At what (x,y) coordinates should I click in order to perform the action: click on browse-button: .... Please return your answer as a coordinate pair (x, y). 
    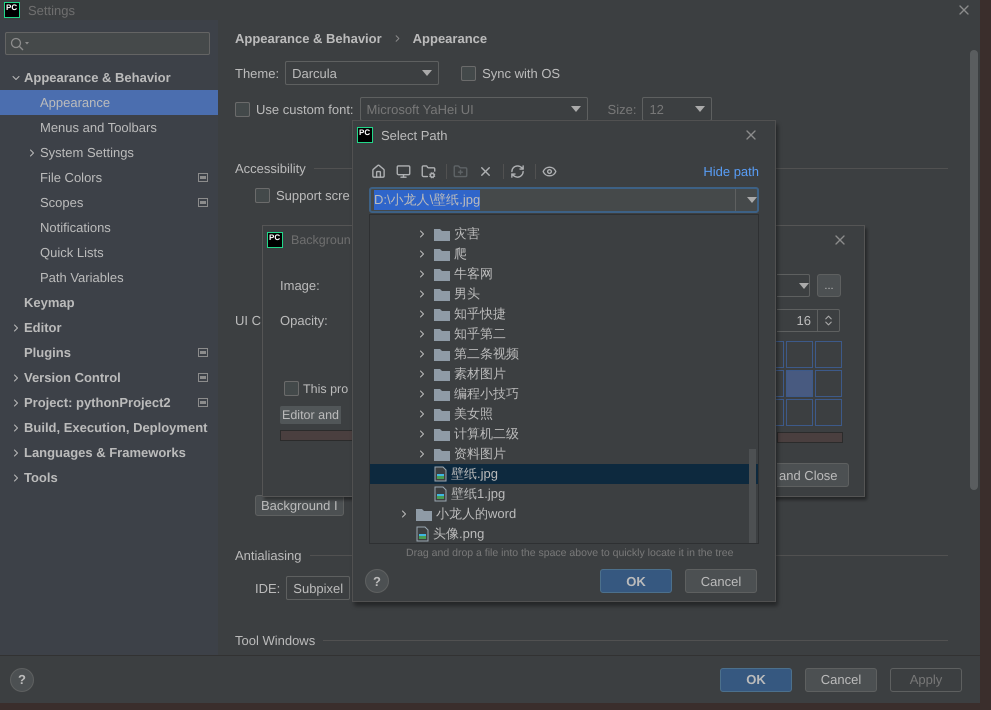
    Looking at the image, I should click on (829, 285).